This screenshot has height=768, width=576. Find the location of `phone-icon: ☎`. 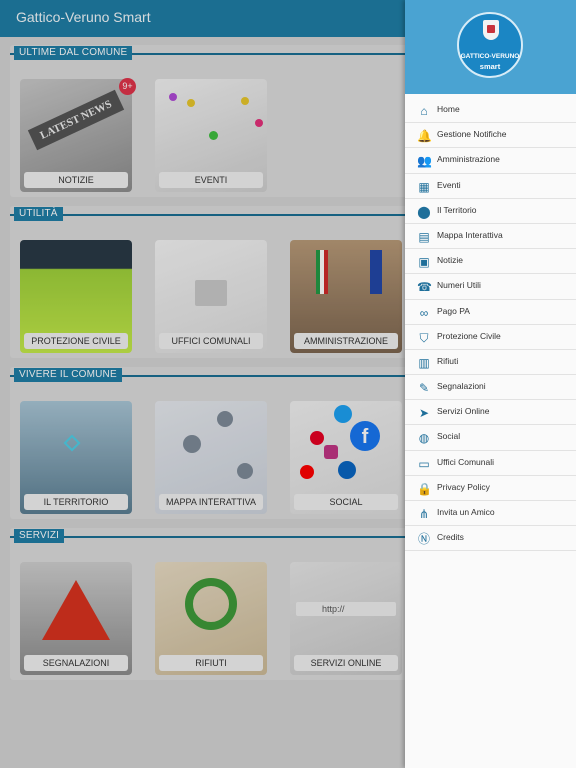

phone-icon: ☎ is located at coordinates (424, 287).